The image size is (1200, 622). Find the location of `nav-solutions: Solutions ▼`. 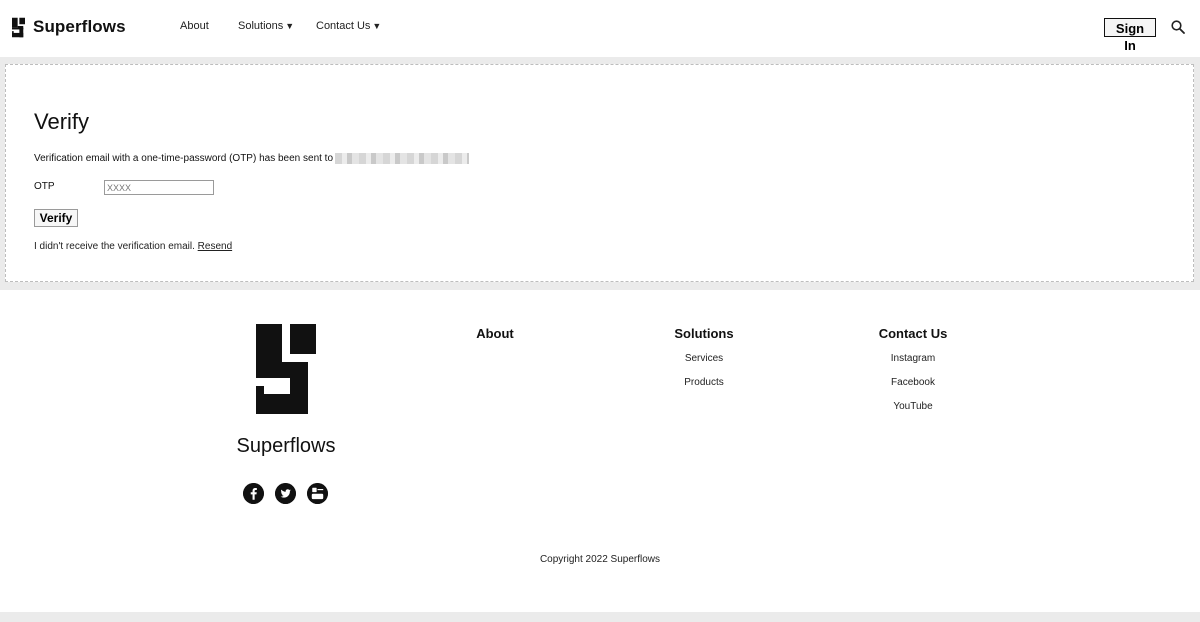

nav-solutions: Solutions ▼ is located at coordinates (277, 26).